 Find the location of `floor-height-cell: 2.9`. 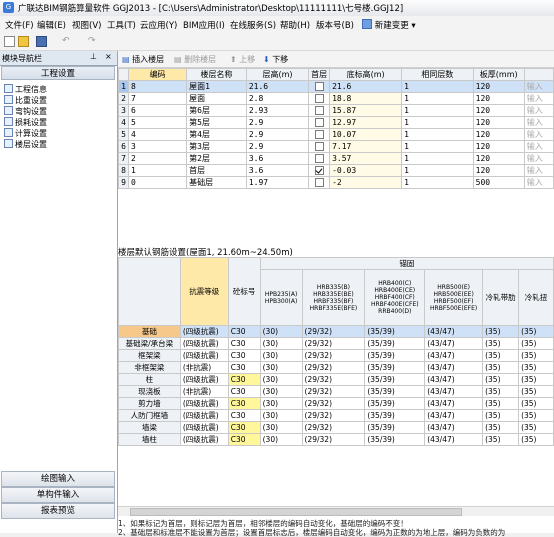

floor-height-cell: 2.9 is located at coordinates (277, 134).